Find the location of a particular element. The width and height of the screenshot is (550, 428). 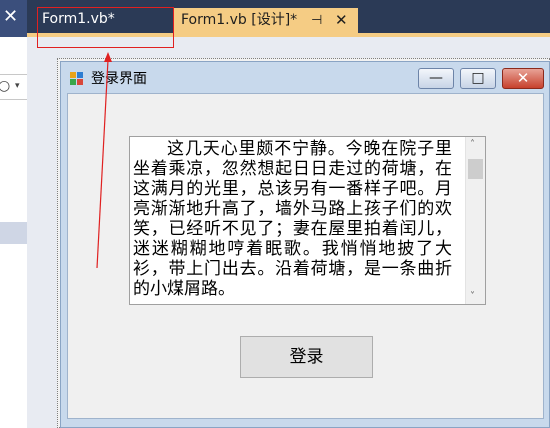

chevron-down-icon: ▾ is located at coordinates (17, 86).